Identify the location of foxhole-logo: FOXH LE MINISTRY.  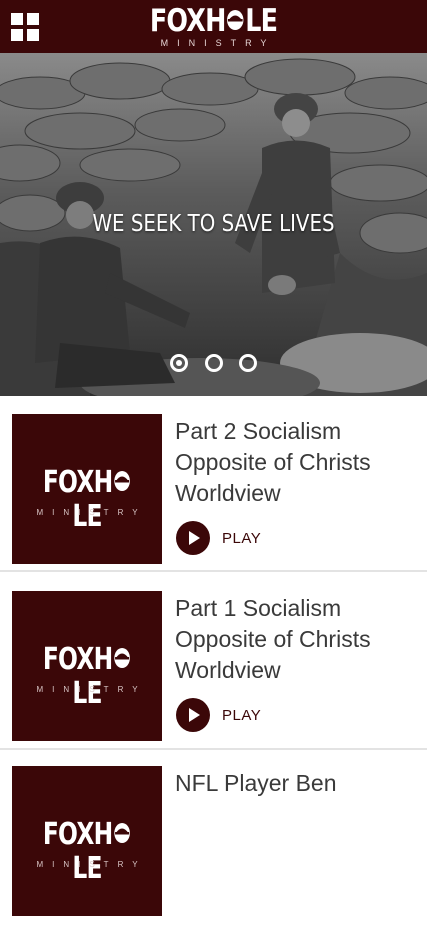
(213, 26).